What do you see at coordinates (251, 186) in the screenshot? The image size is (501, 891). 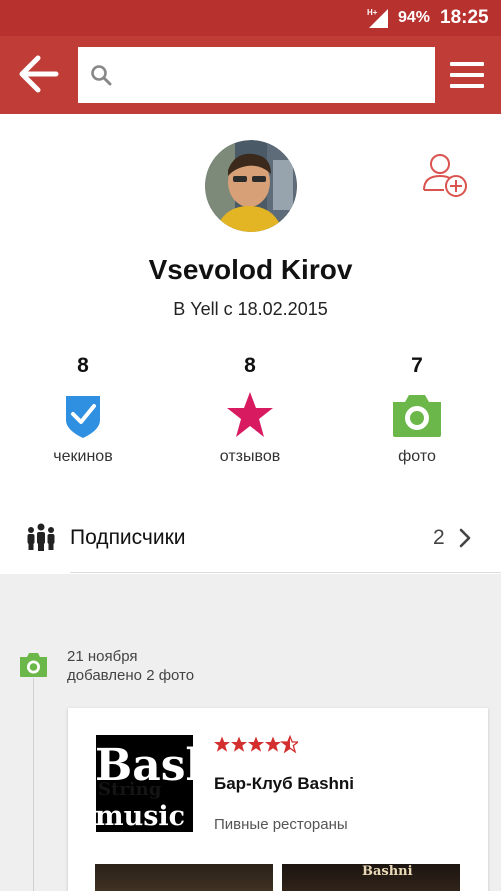 I see `avatar` at bounding box center [251, 186].